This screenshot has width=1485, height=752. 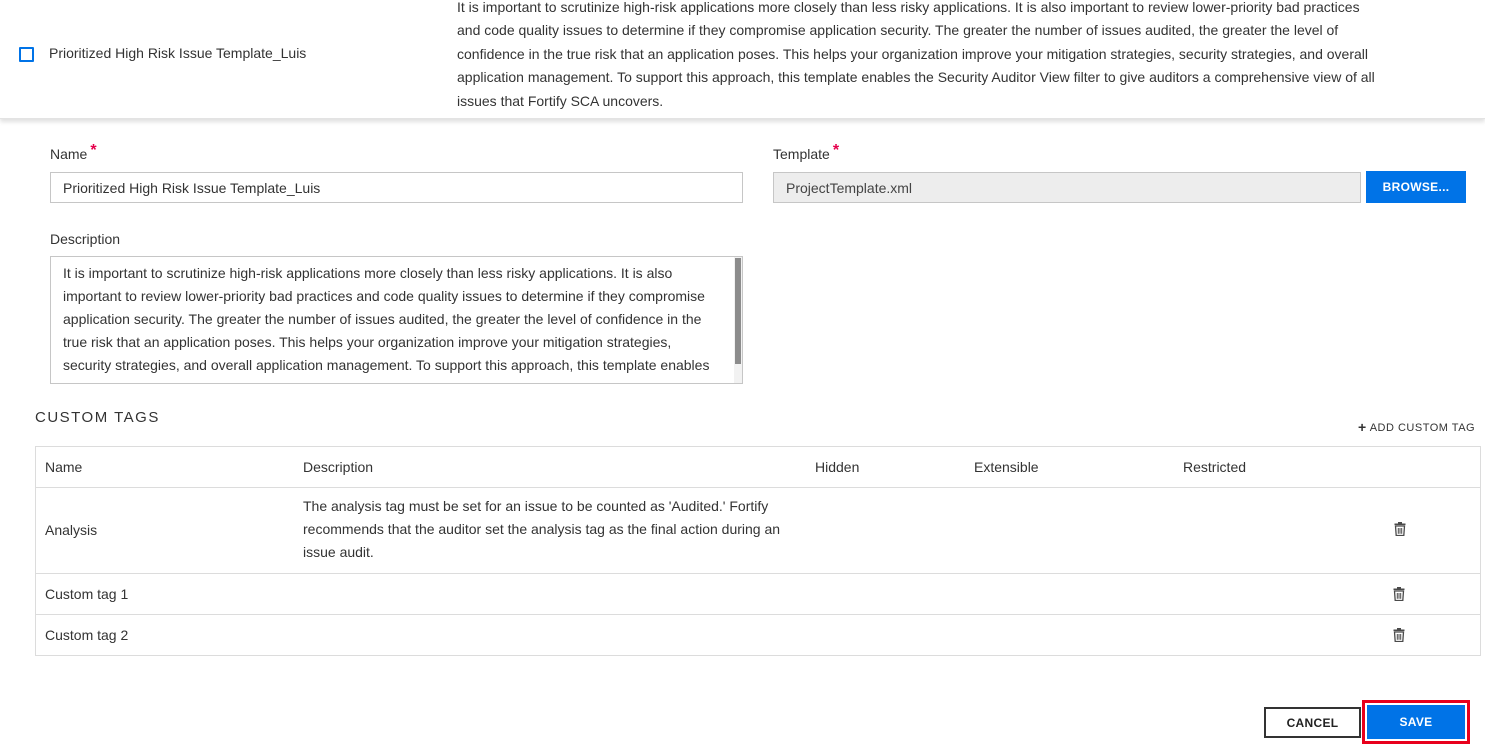 I want to click on name-field-label: Name *, so click(x=73, y=153).